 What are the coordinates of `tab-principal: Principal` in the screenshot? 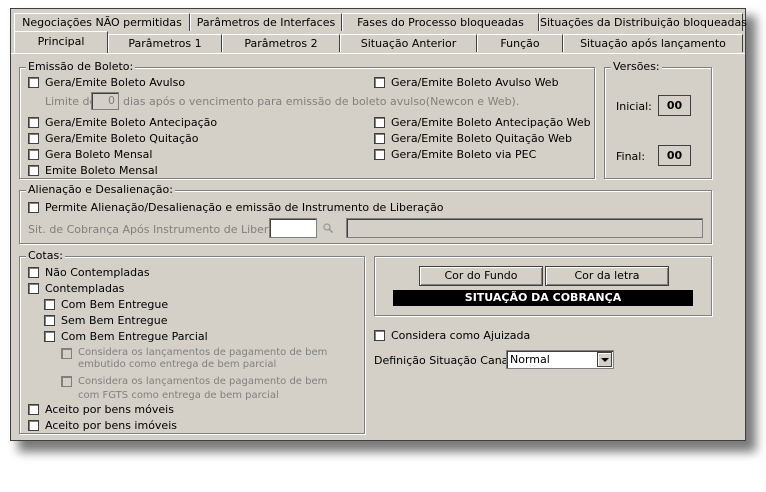 It's located at (61, 42).